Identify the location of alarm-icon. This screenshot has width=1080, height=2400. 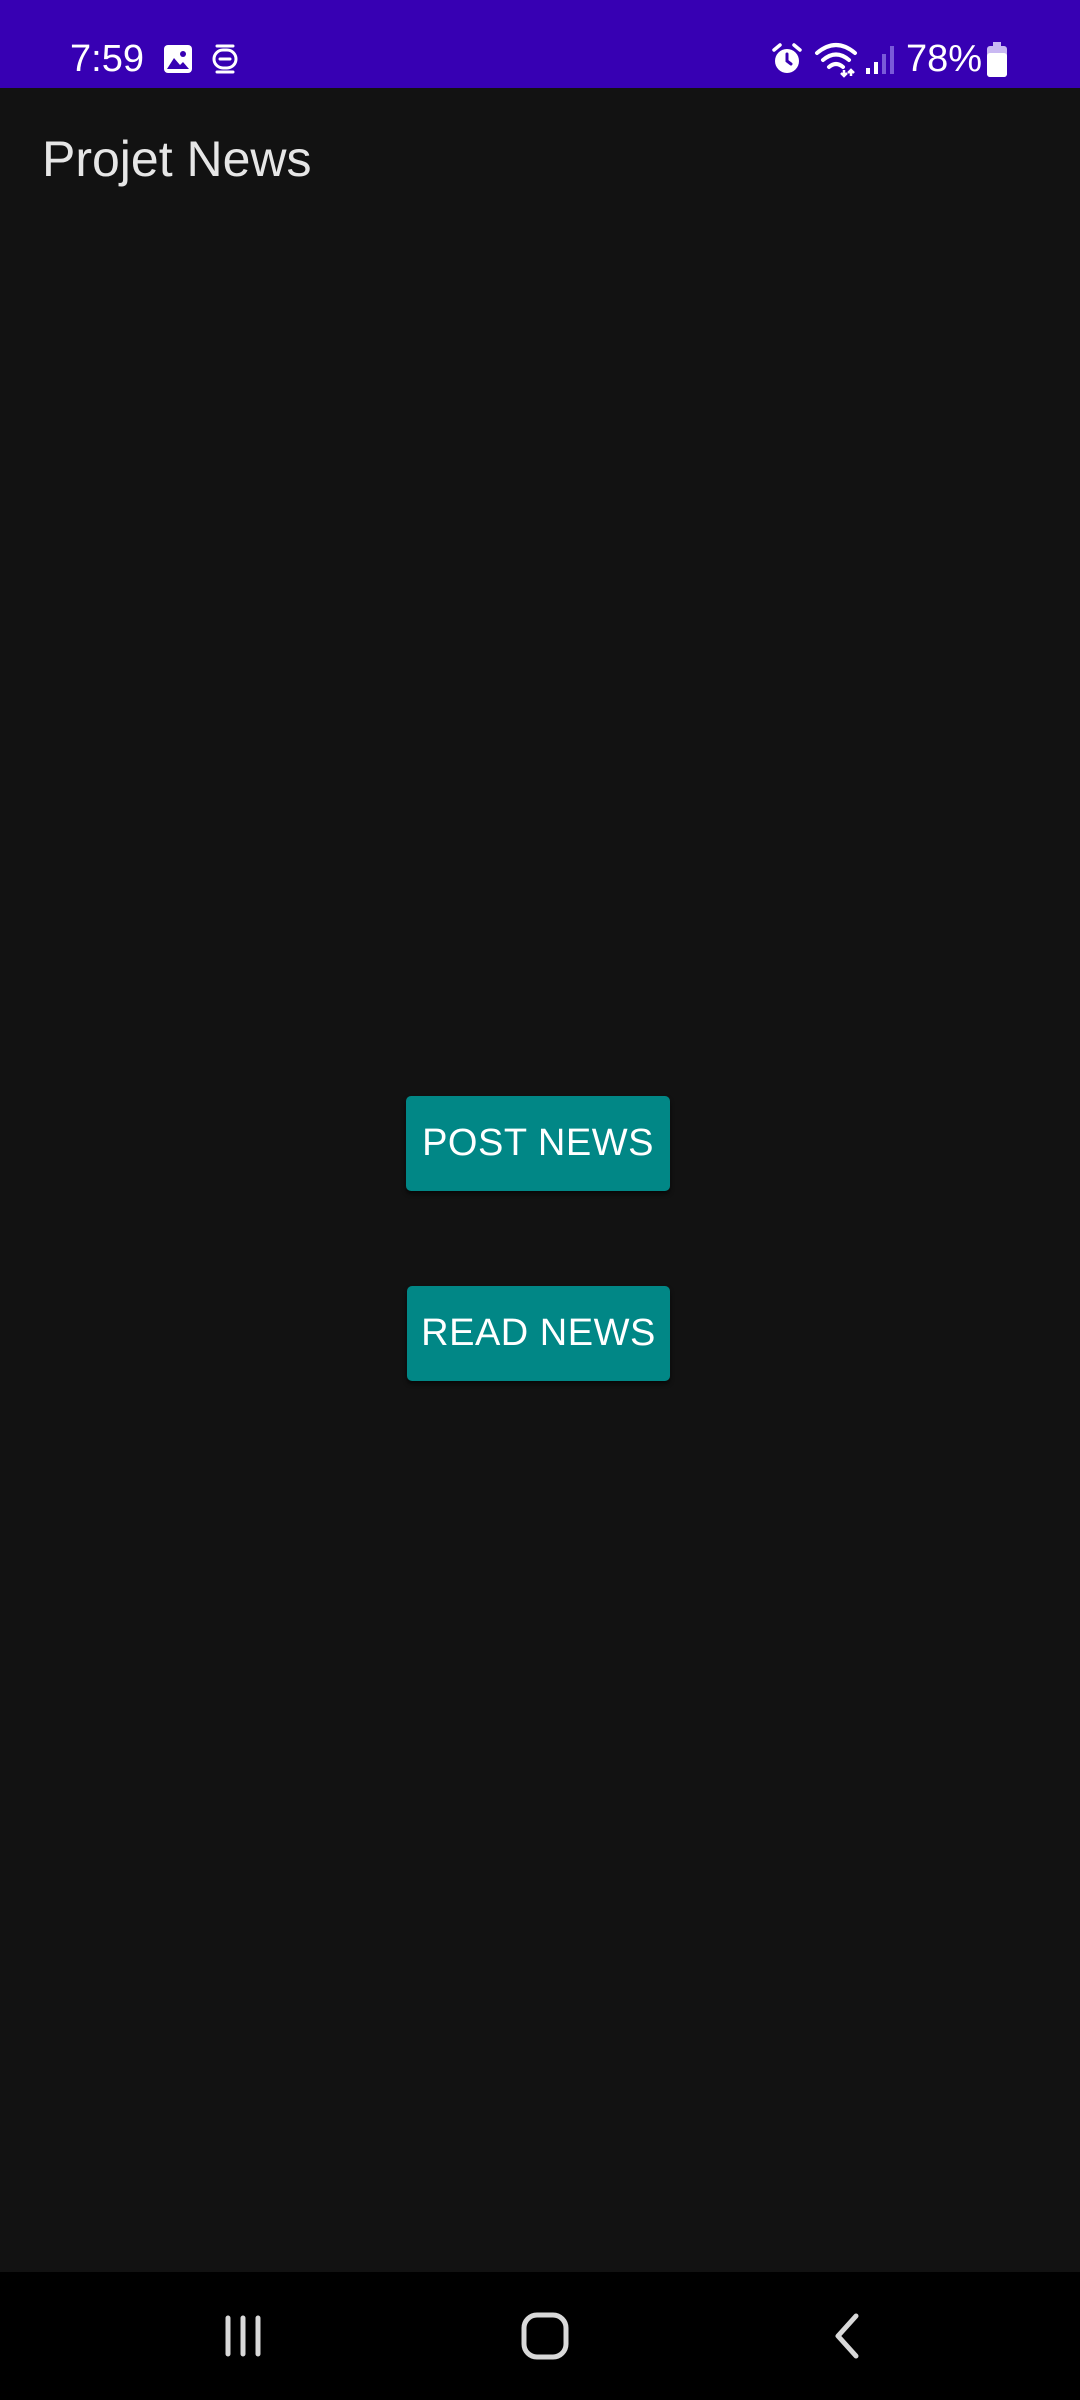
(787, 61).